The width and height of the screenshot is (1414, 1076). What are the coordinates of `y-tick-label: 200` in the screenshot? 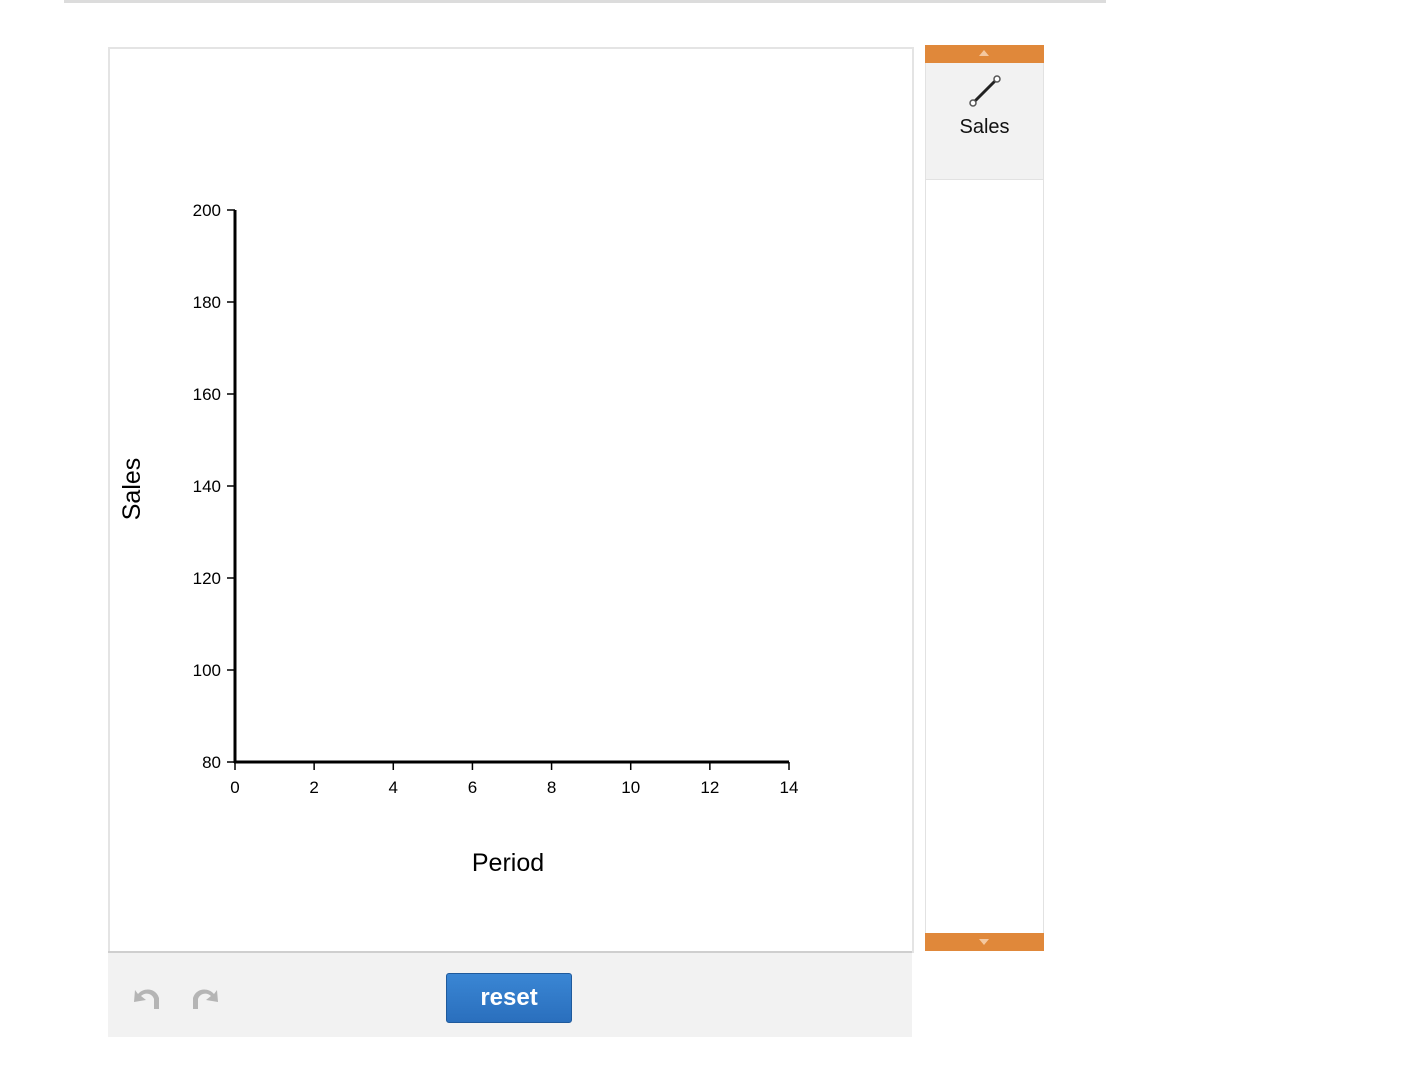 It's located at (207, 210).